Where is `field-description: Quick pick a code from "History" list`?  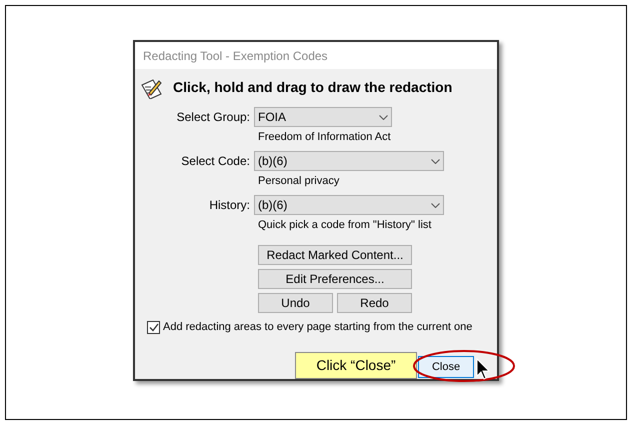
field-description: Quick pick a code from "History" list is located at coordinates (345, 225).